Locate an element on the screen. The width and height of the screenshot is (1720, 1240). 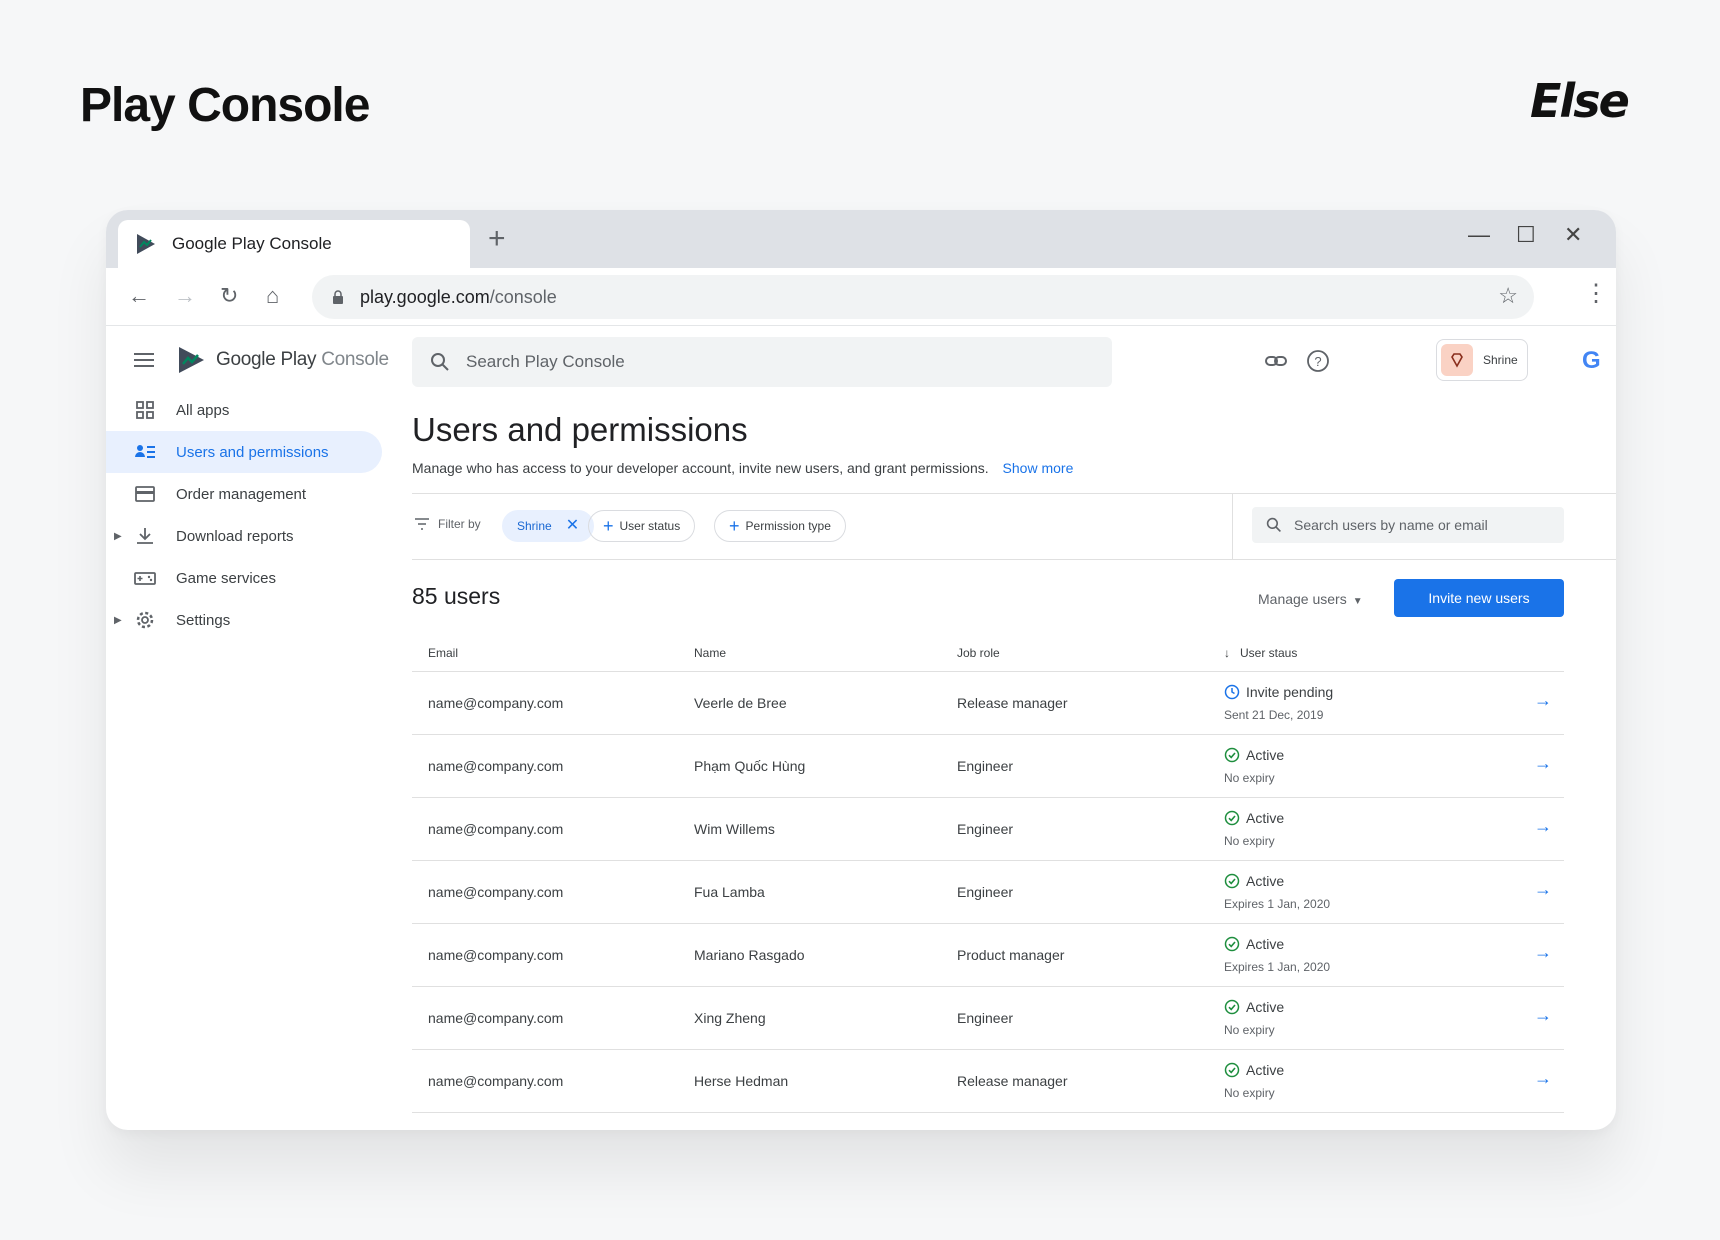
sidebar-item-users-and-permissions: Users and permissions is located at coordinates (244, 452).